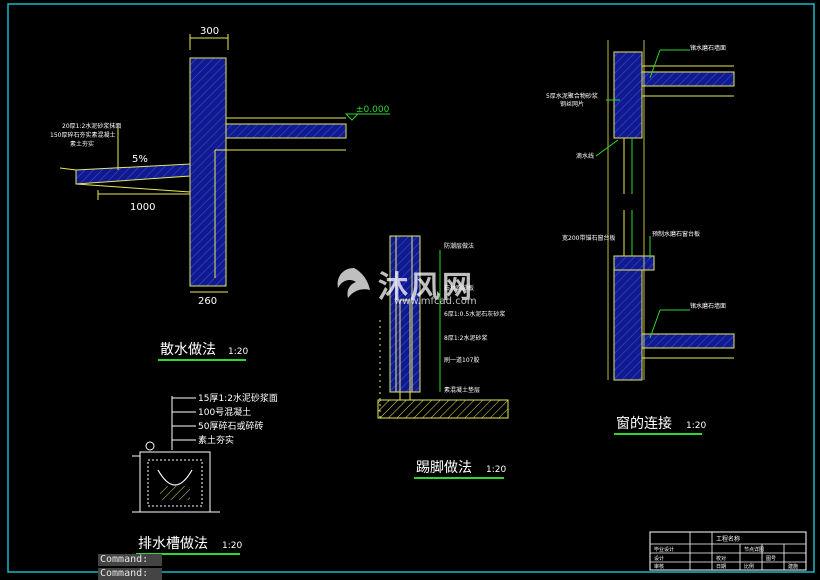  Describe the element at coordinates (572, 96) in the screenshot. I see `window-note-left-1: 5厚水泥聚合物砂浆` at that location.